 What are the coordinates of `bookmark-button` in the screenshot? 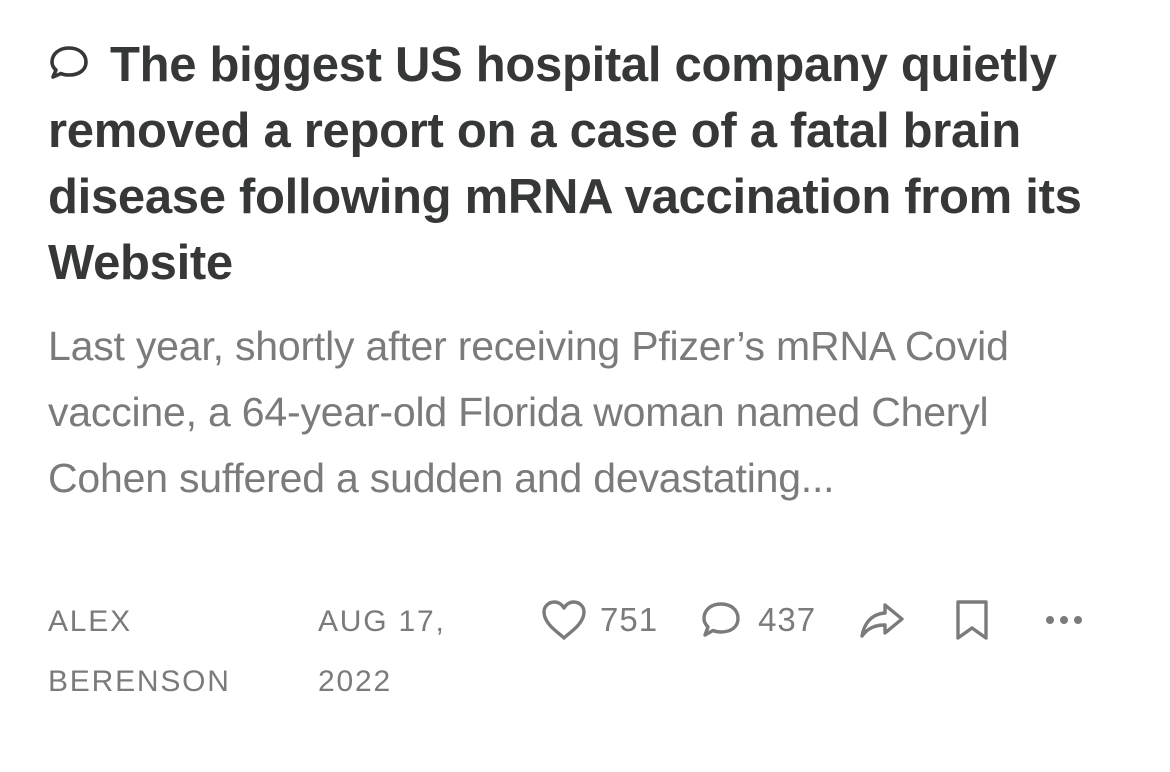 It's located at (972, 620).